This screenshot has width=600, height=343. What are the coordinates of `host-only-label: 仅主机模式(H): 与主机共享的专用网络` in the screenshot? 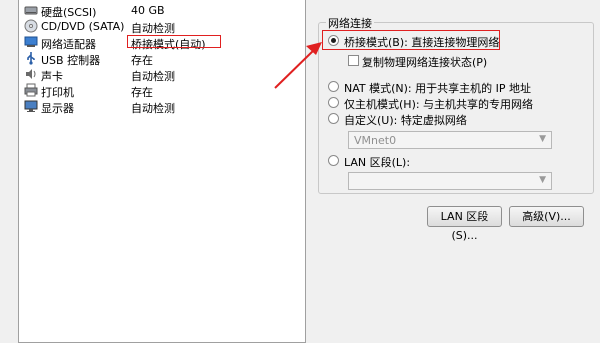 It's located at (438, 104).